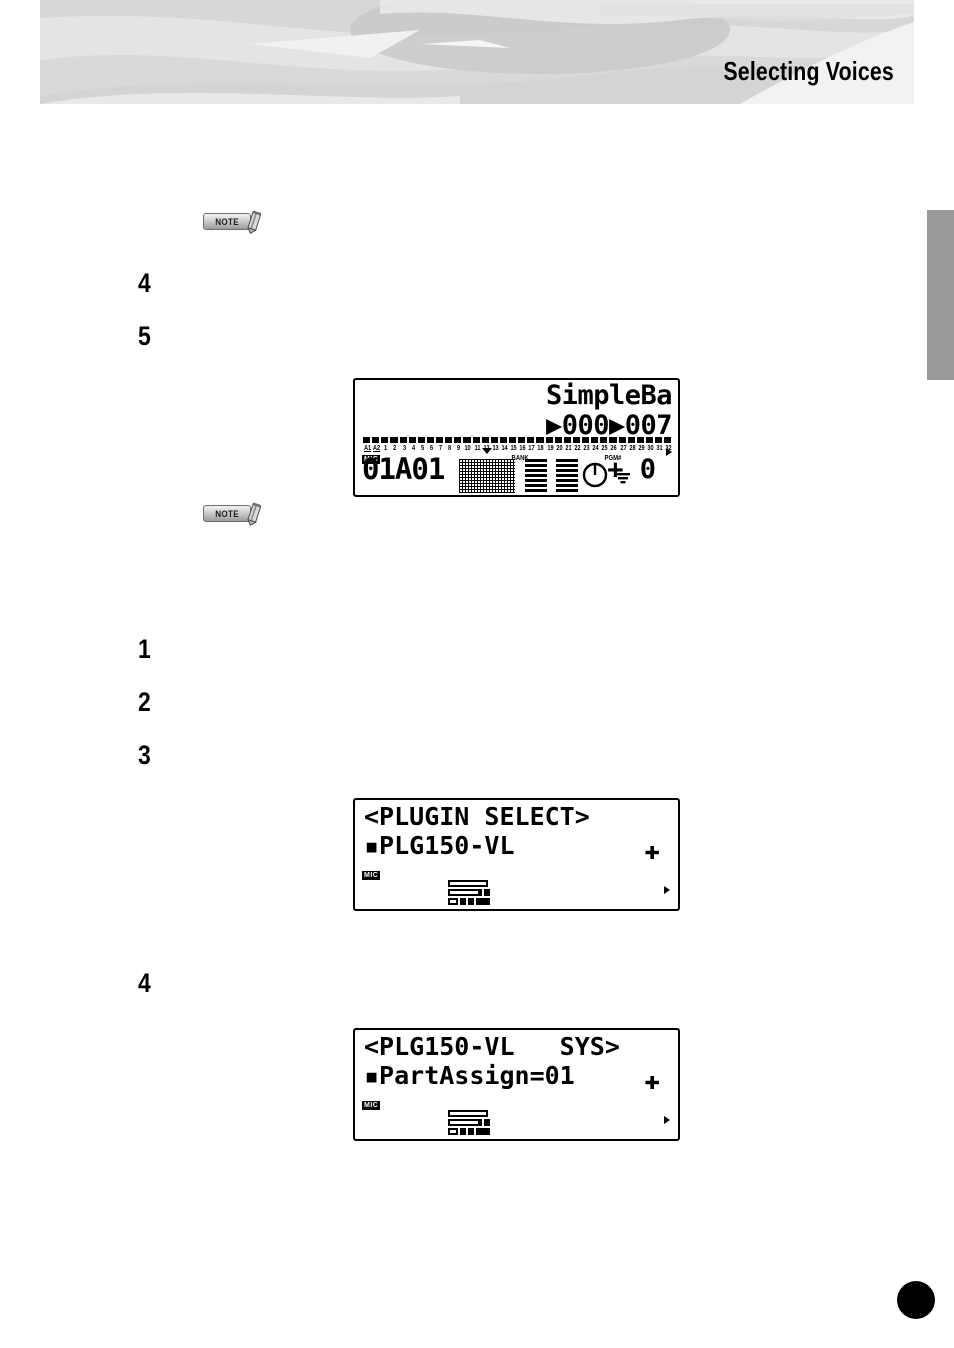  Describe the element at coordinates (144, 755) in the screenshot. I see `step-number: 3` at that location.